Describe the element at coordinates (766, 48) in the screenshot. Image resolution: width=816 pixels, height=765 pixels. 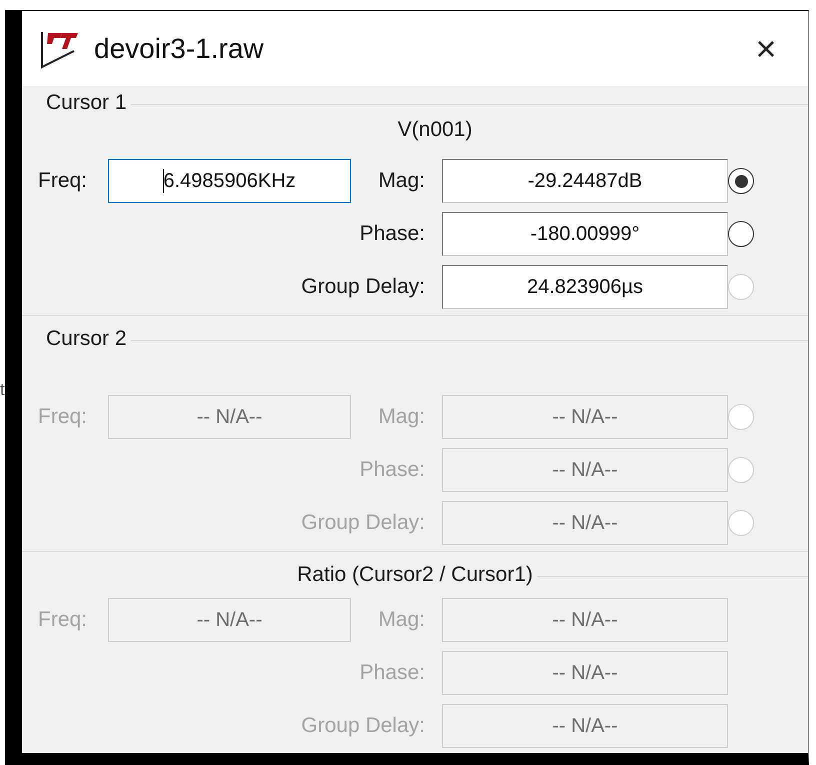
I see `close-button: ×` at that location.